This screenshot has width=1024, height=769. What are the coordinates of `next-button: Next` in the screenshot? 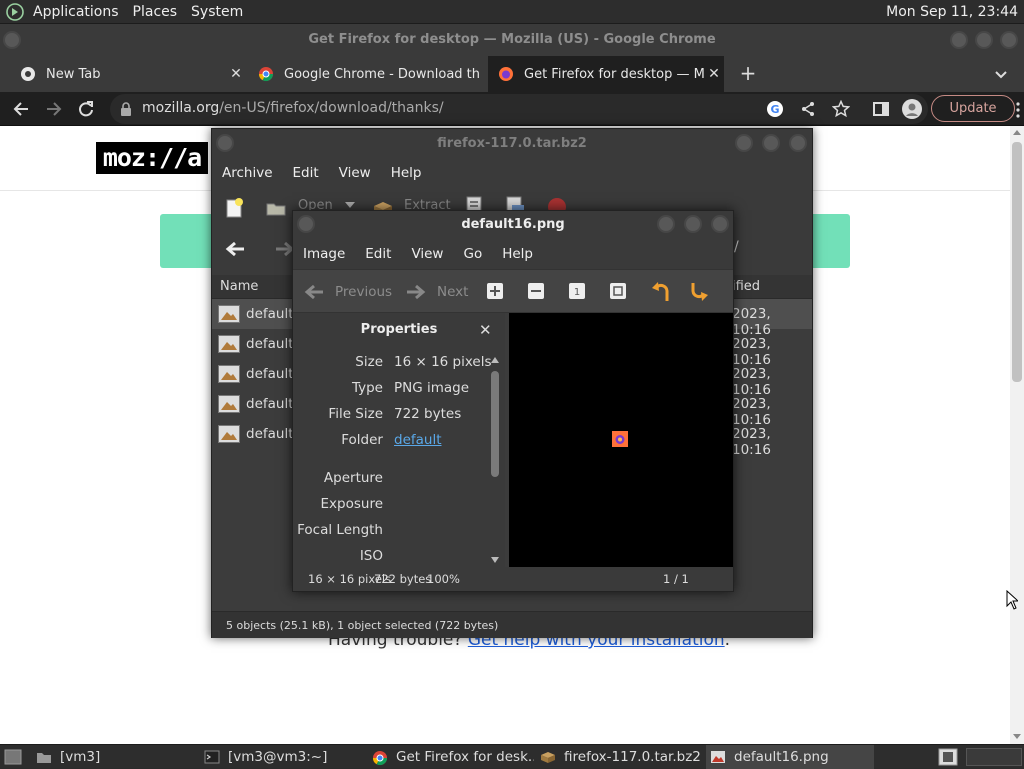 It's located at (436, 292).